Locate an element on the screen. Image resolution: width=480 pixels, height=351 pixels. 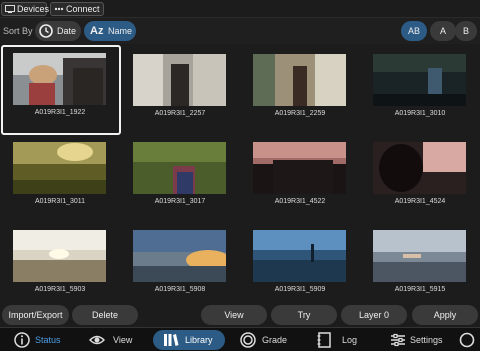
nav-status-label: Status is located at coordinates (48, 340).